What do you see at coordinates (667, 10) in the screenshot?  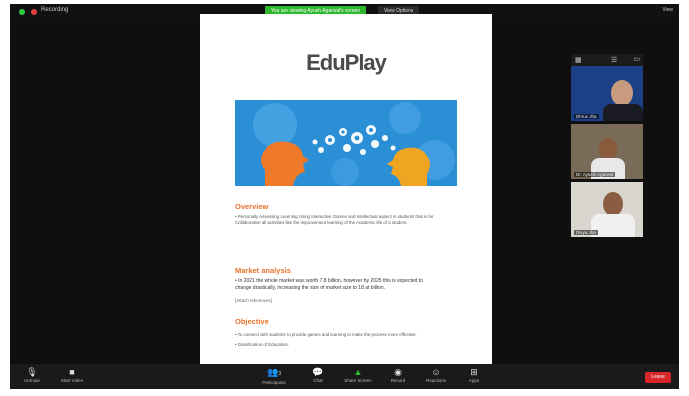 I see `view-button: View` at bounding box center [667, 10].